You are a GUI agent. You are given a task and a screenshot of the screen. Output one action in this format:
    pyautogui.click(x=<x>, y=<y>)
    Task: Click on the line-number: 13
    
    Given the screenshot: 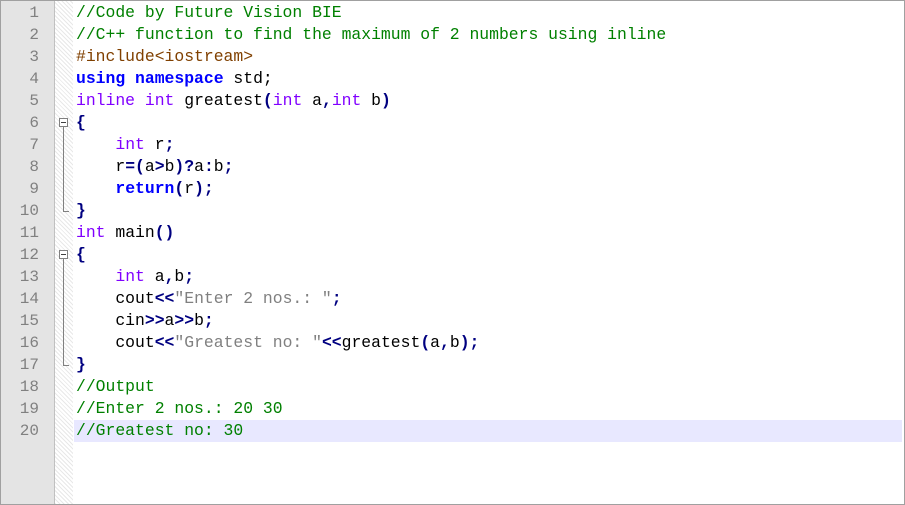 What is the action you would take?
    pyautogui.click(x=29, y=277)
    